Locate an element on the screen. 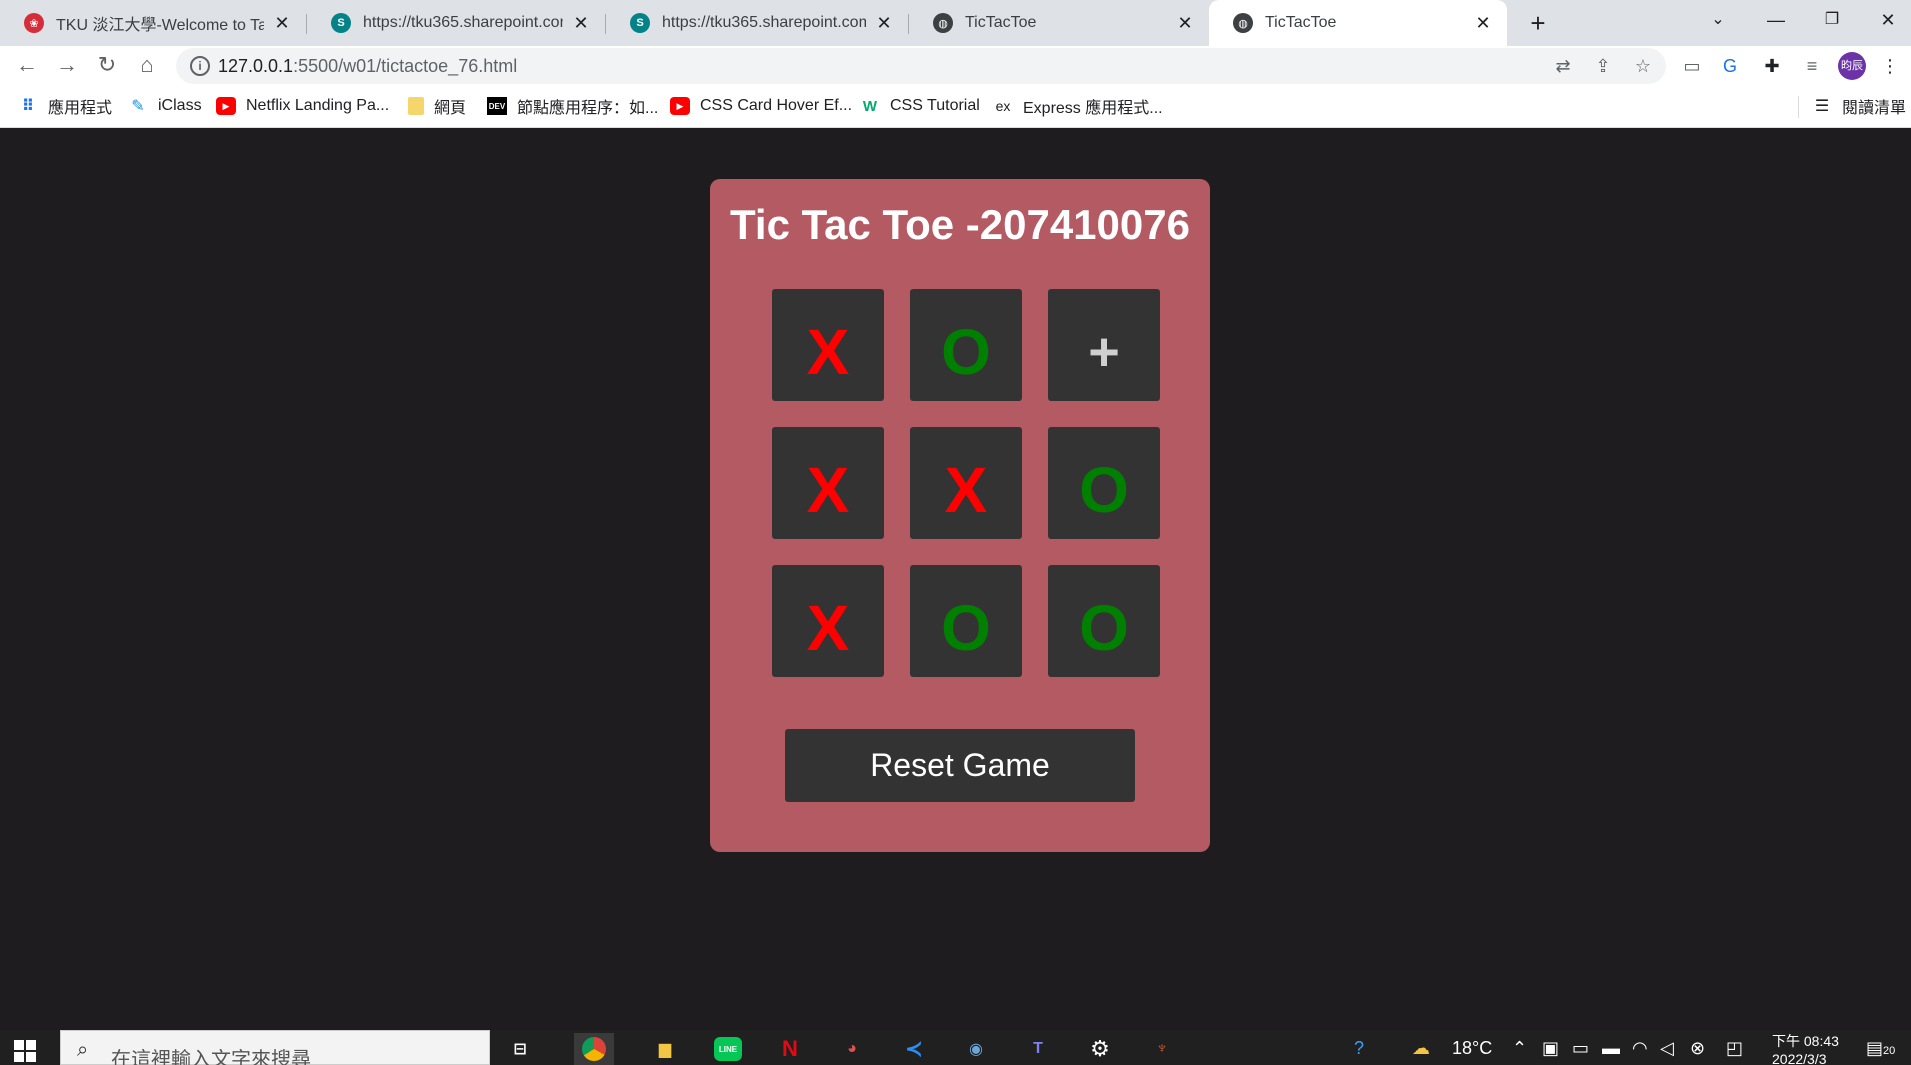 The image size is (1911, 1065). express-icon: ex is located at coordinates (1003, 106).